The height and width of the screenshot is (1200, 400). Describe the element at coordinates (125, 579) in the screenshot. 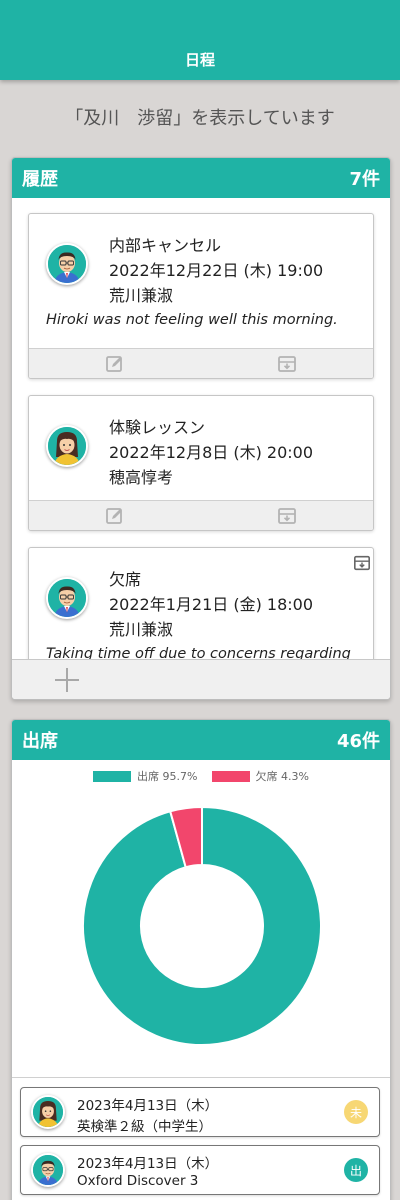

I see `event-title: 欠席` at that location.